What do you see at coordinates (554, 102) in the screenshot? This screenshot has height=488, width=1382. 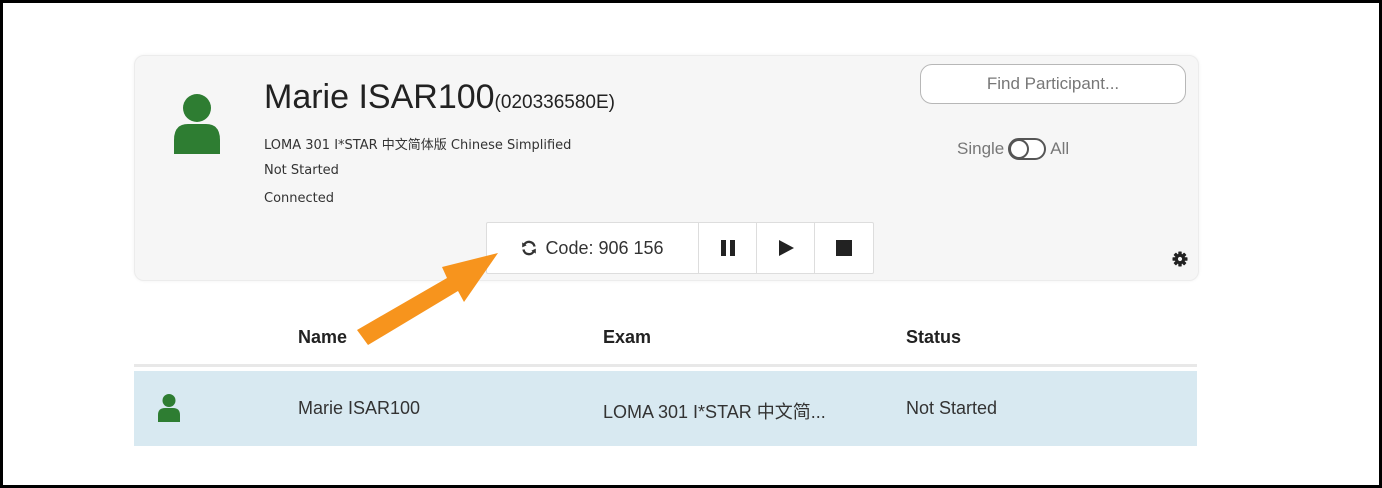 I see `participant-id: (020336580E)` at bounding box center [554, 102].